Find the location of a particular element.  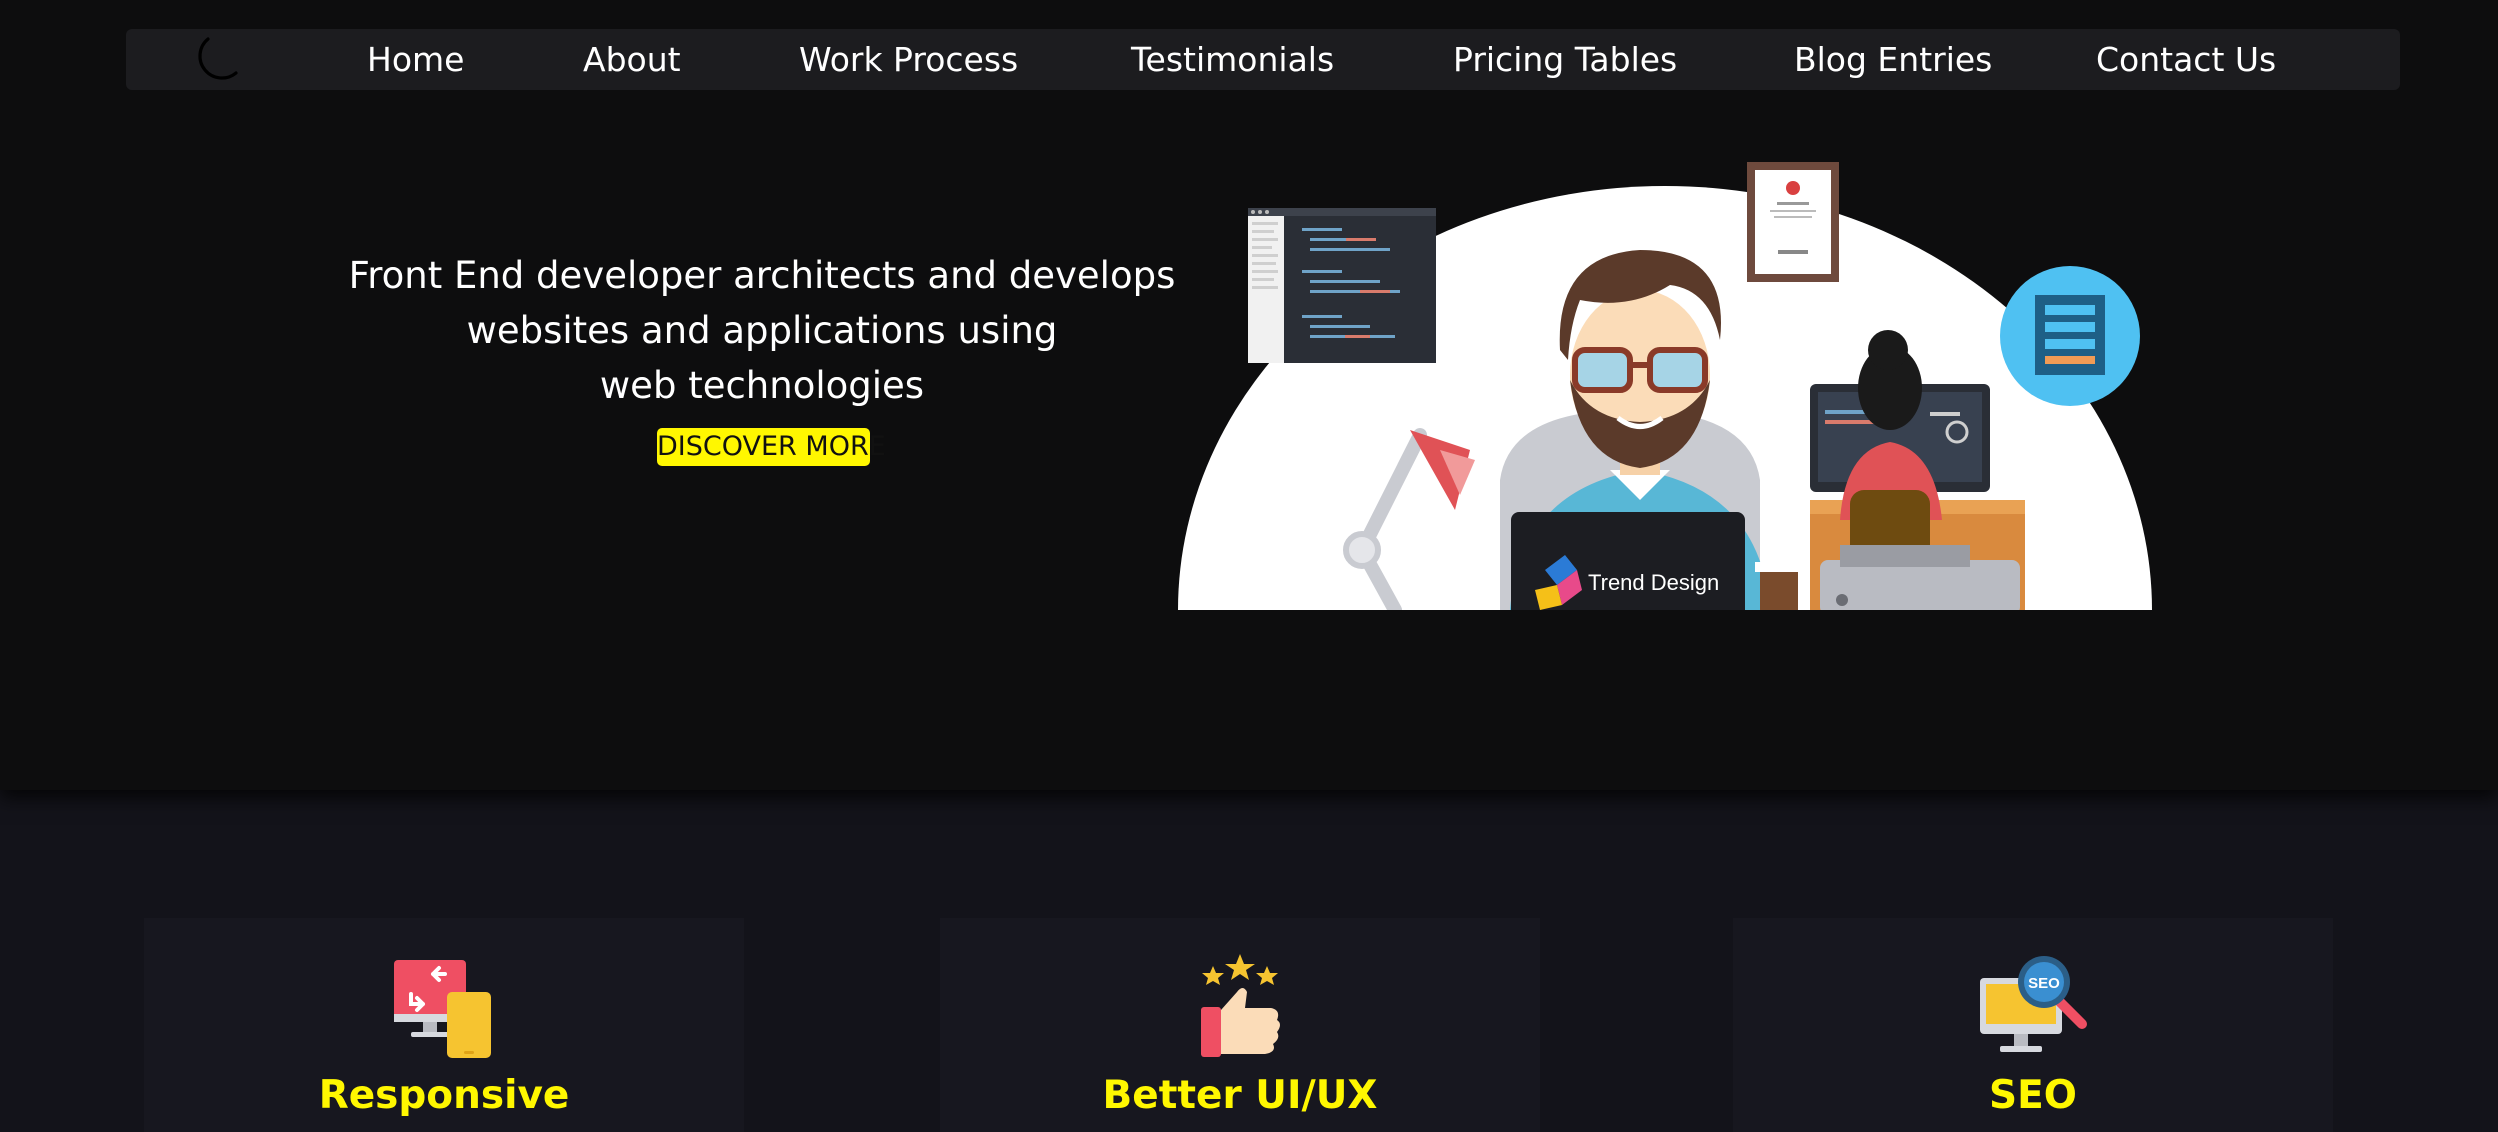

responsive-devices-icon is located at coordinates (442, 1009).